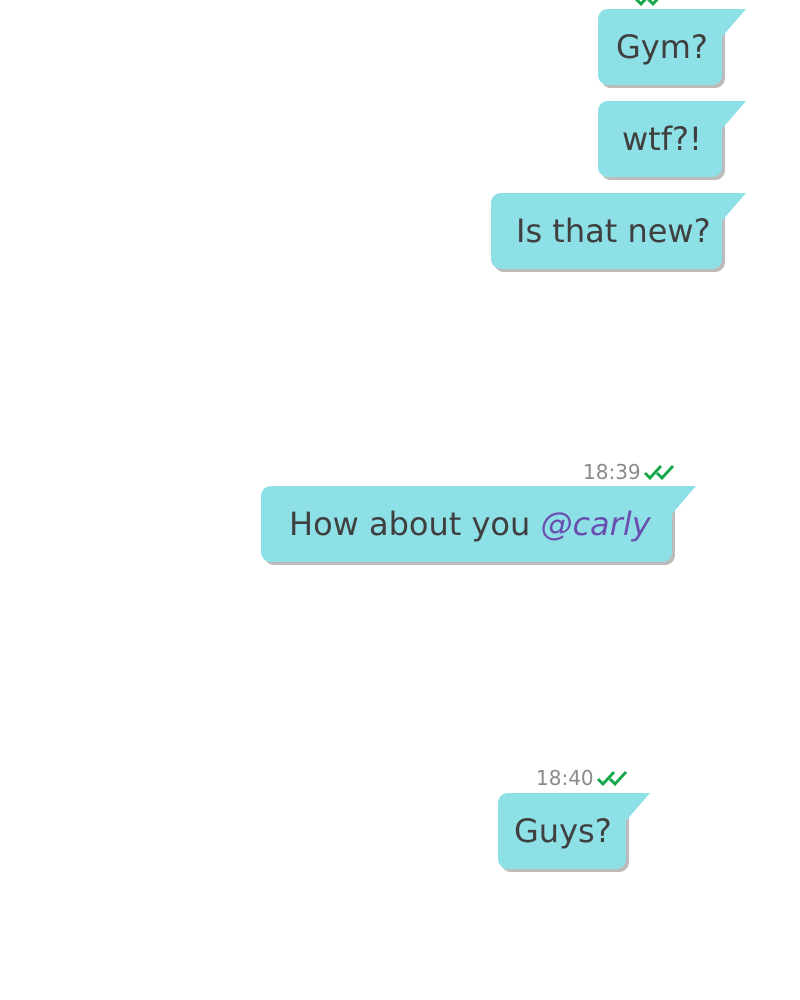 The height and width of the screenshot is (1000, 800). I want to click on message-bubble: Gym?, so click(673, 47).